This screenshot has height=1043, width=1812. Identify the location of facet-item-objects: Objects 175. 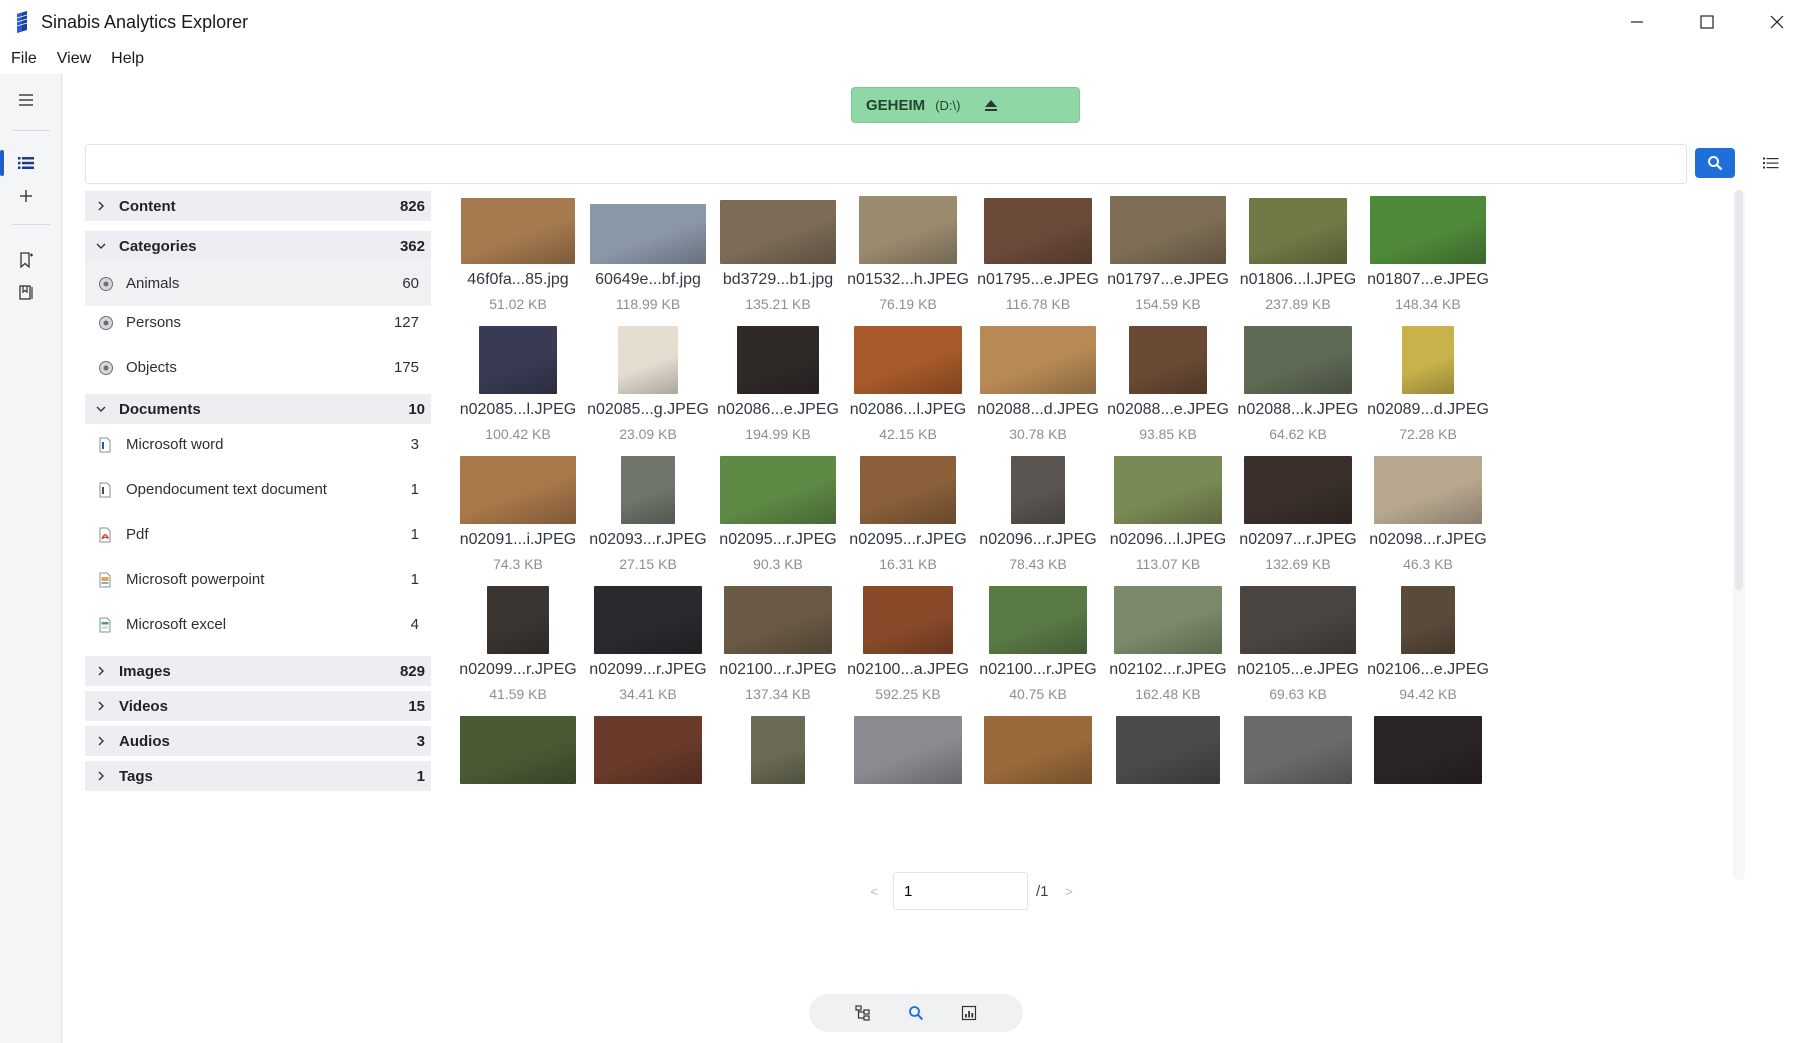
(258, 367).